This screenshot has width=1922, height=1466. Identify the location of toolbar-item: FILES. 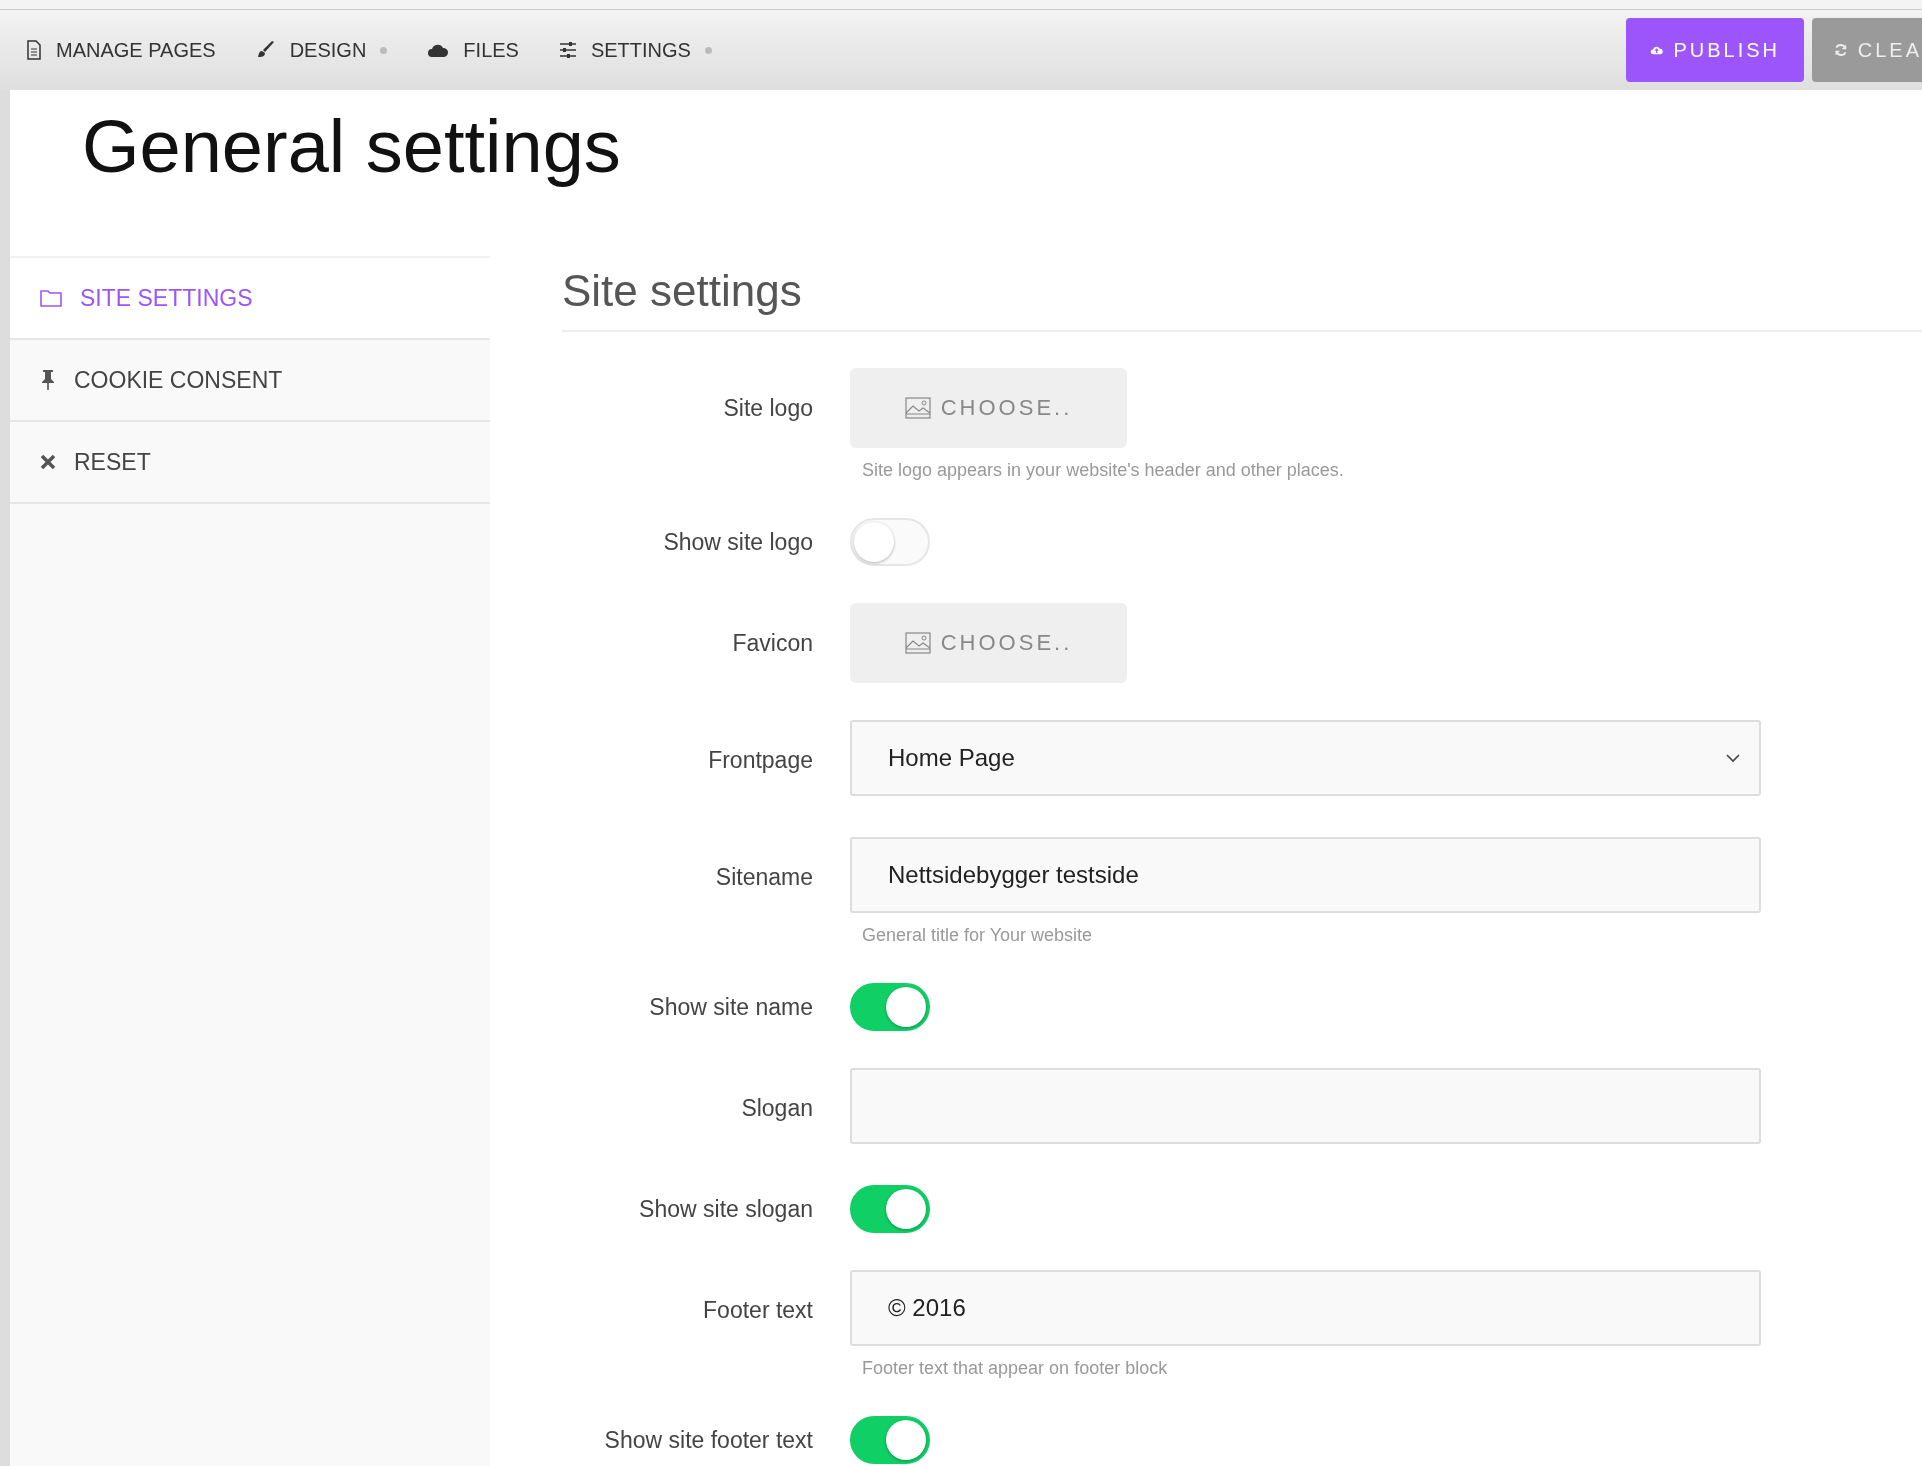
(473, 50).